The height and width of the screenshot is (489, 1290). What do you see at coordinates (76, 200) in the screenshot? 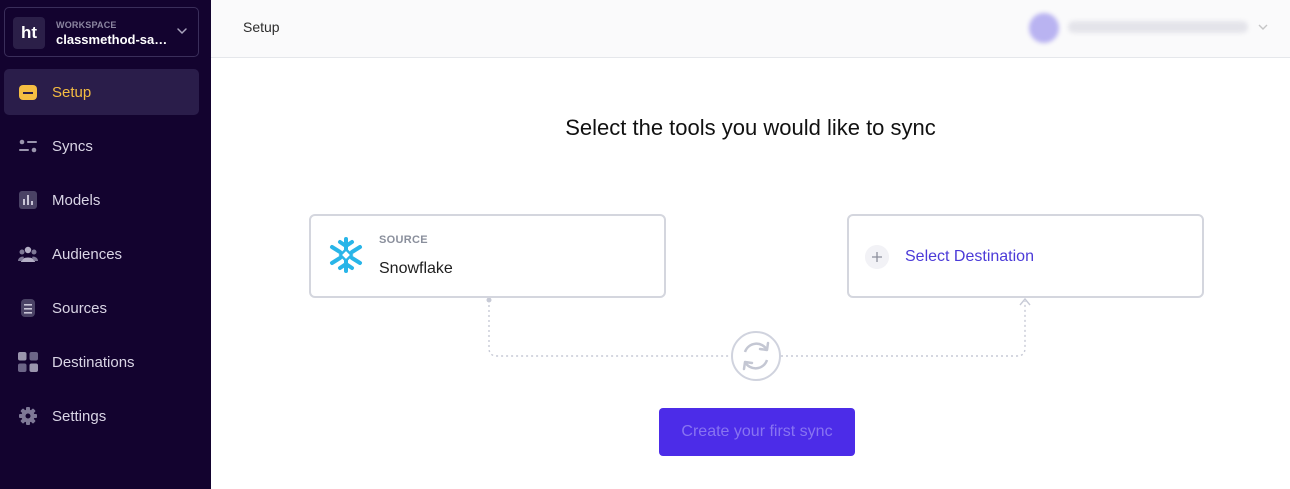
I see `sidebar-item-label: Models` at bounding box center [76, 200].